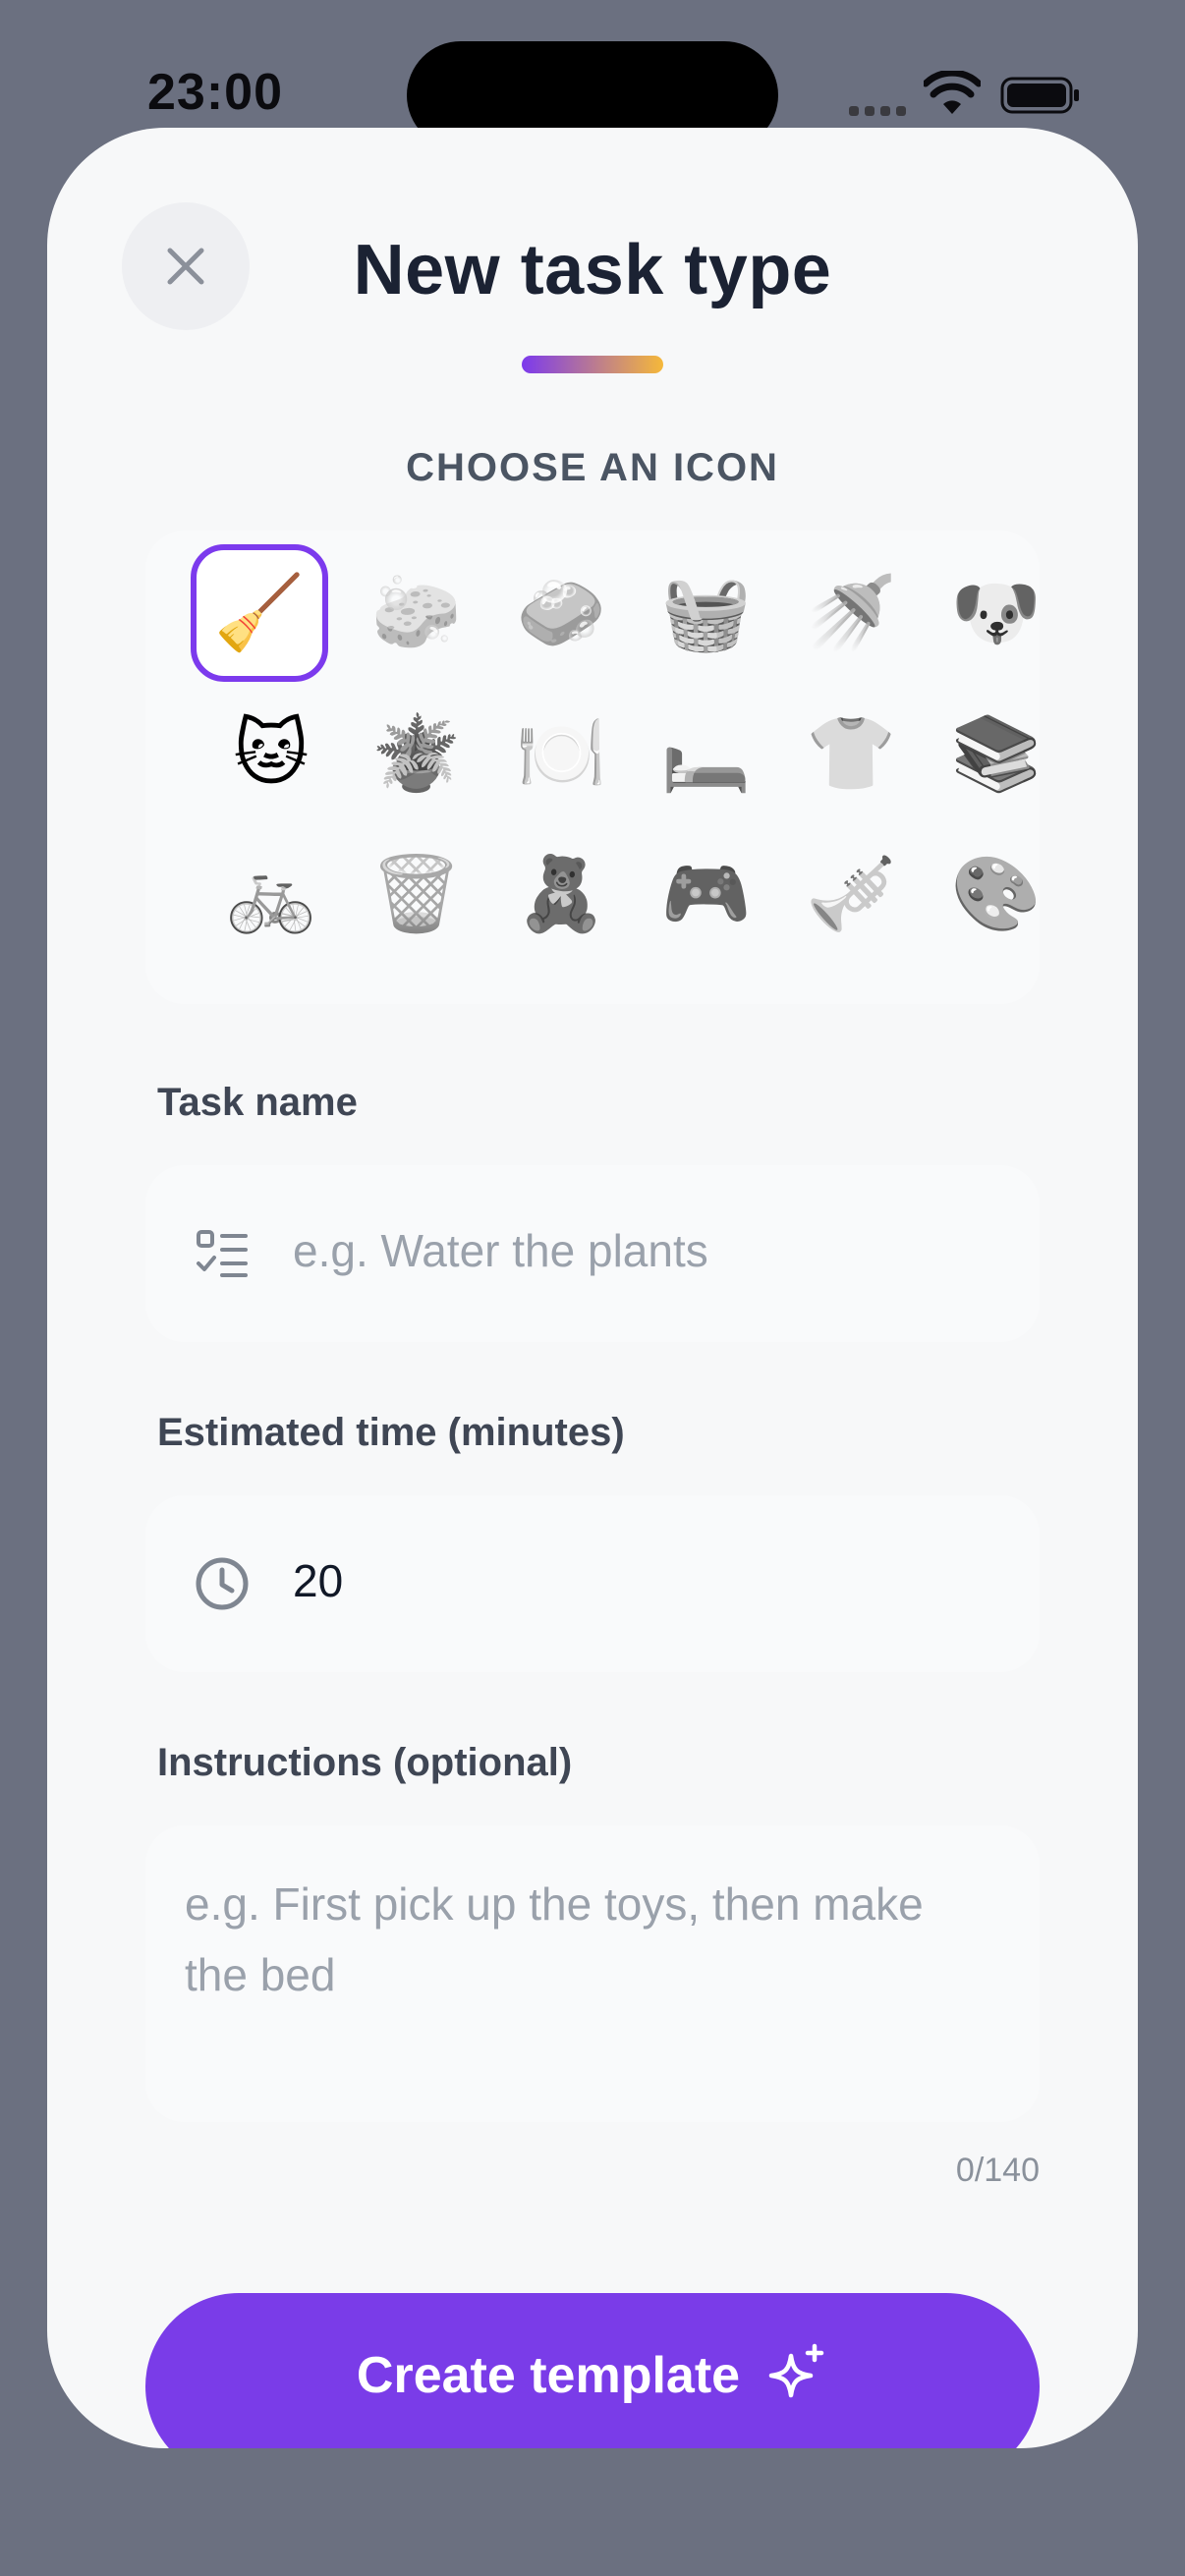  Describe the element at coordinates (223, 1253) in the screenshot. I see `checklist-icon` at that location.